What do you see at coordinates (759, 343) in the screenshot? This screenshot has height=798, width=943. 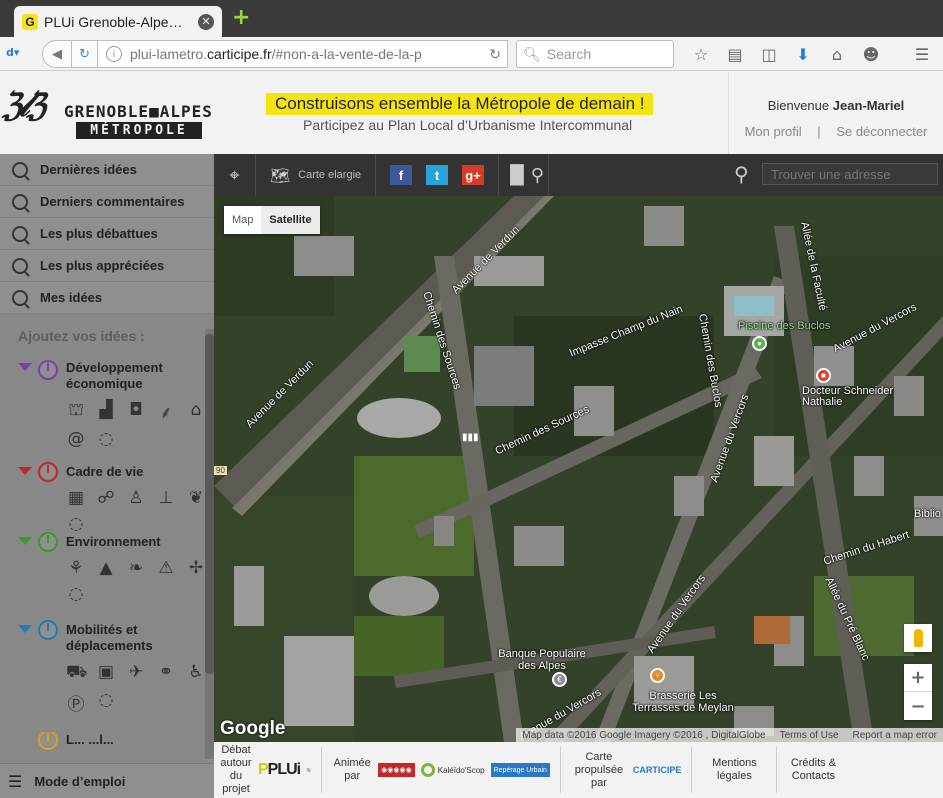 I see `pool-marker-icon: ●` at bounding box center [759, 343].